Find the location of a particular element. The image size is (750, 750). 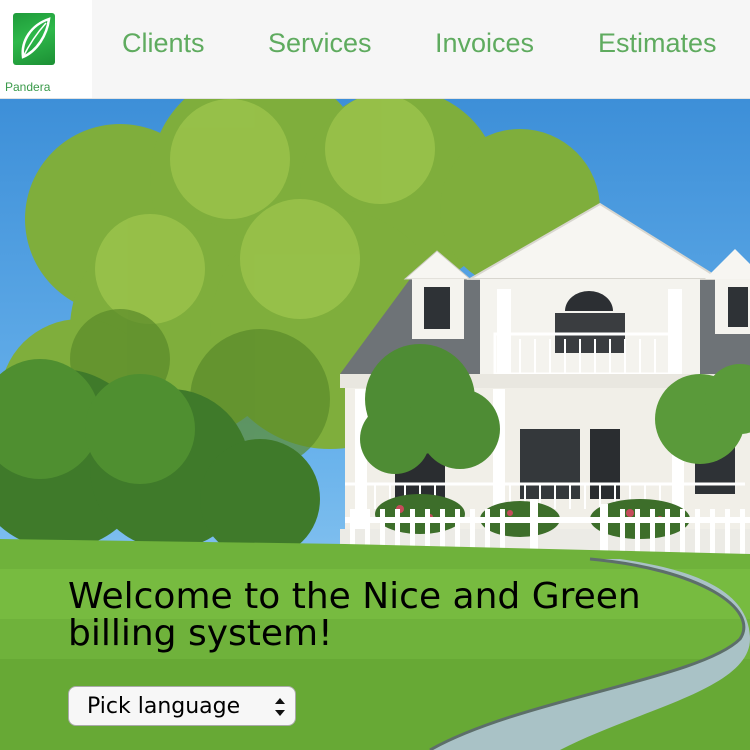

leaf-logo-icon is located at coordinates (34, 39).